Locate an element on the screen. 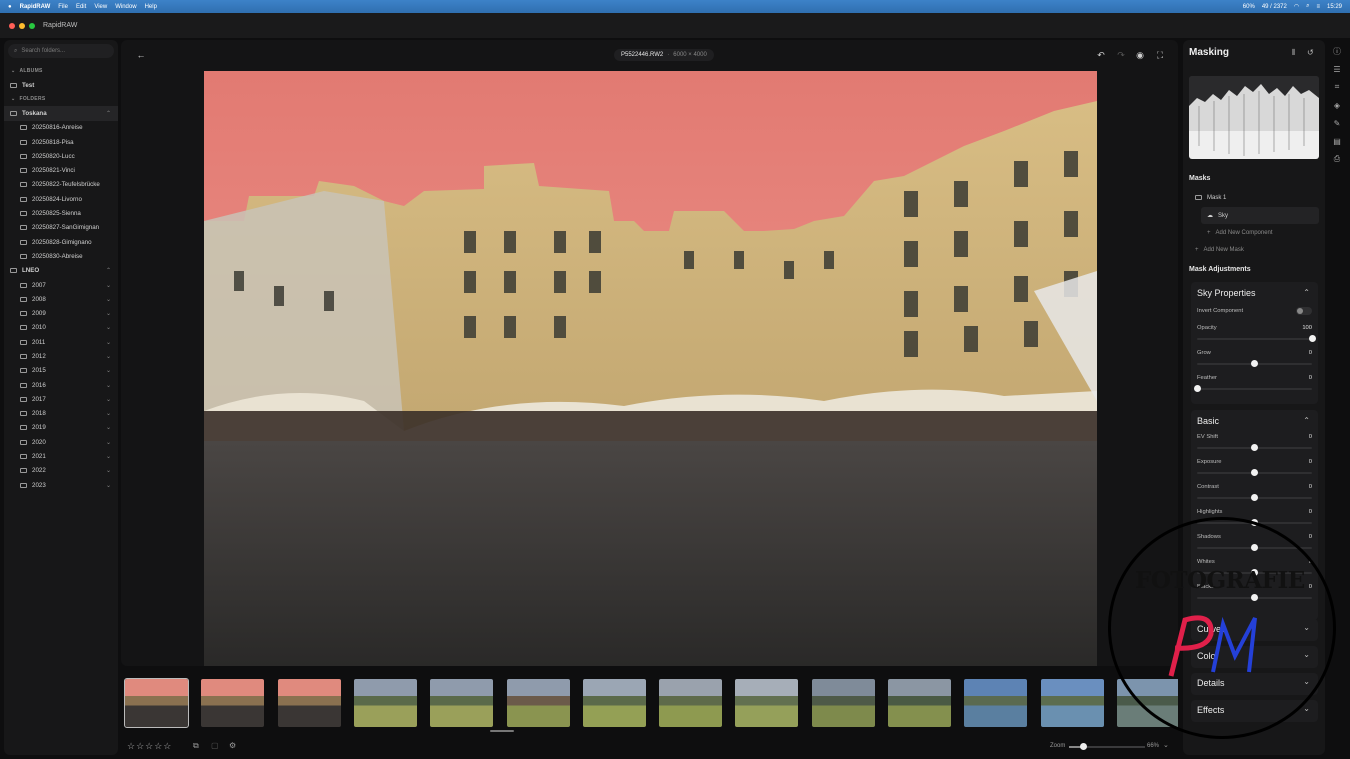 The image size is (1350, 759). folder-item: 2022 ⌄ is located at coordinates (61, 471).